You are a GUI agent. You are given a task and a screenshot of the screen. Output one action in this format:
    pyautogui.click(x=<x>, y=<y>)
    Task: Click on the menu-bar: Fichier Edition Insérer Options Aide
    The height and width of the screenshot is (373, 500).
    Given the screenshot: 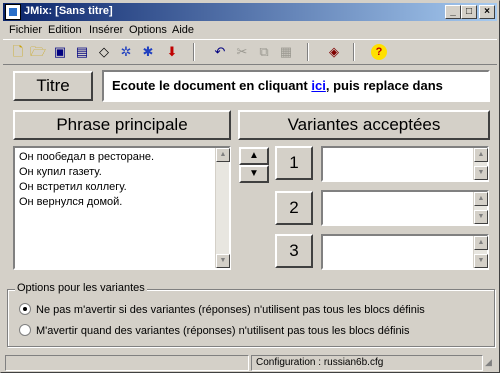 What is the action you would take?
    pyautogui.click(x=250, y=30)
    